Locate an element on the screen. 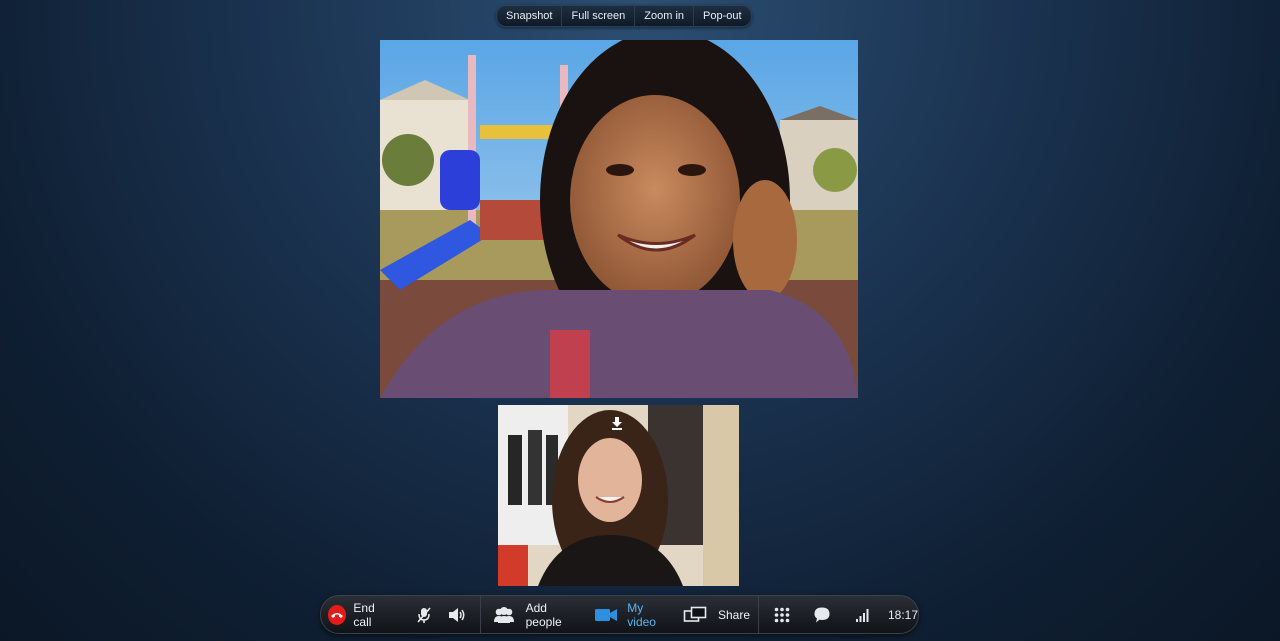  speaker-icon is located at coordinates (457, 615).